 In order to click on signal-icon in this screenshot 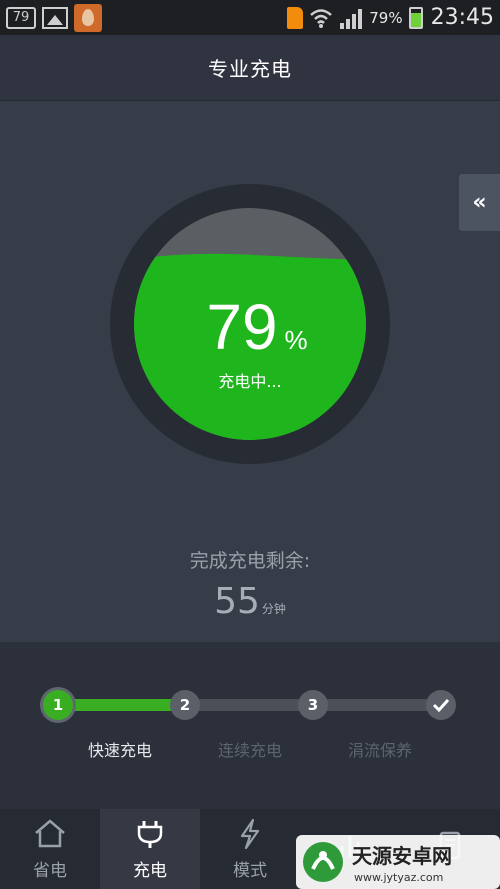, I will do `click(351, 18)`.